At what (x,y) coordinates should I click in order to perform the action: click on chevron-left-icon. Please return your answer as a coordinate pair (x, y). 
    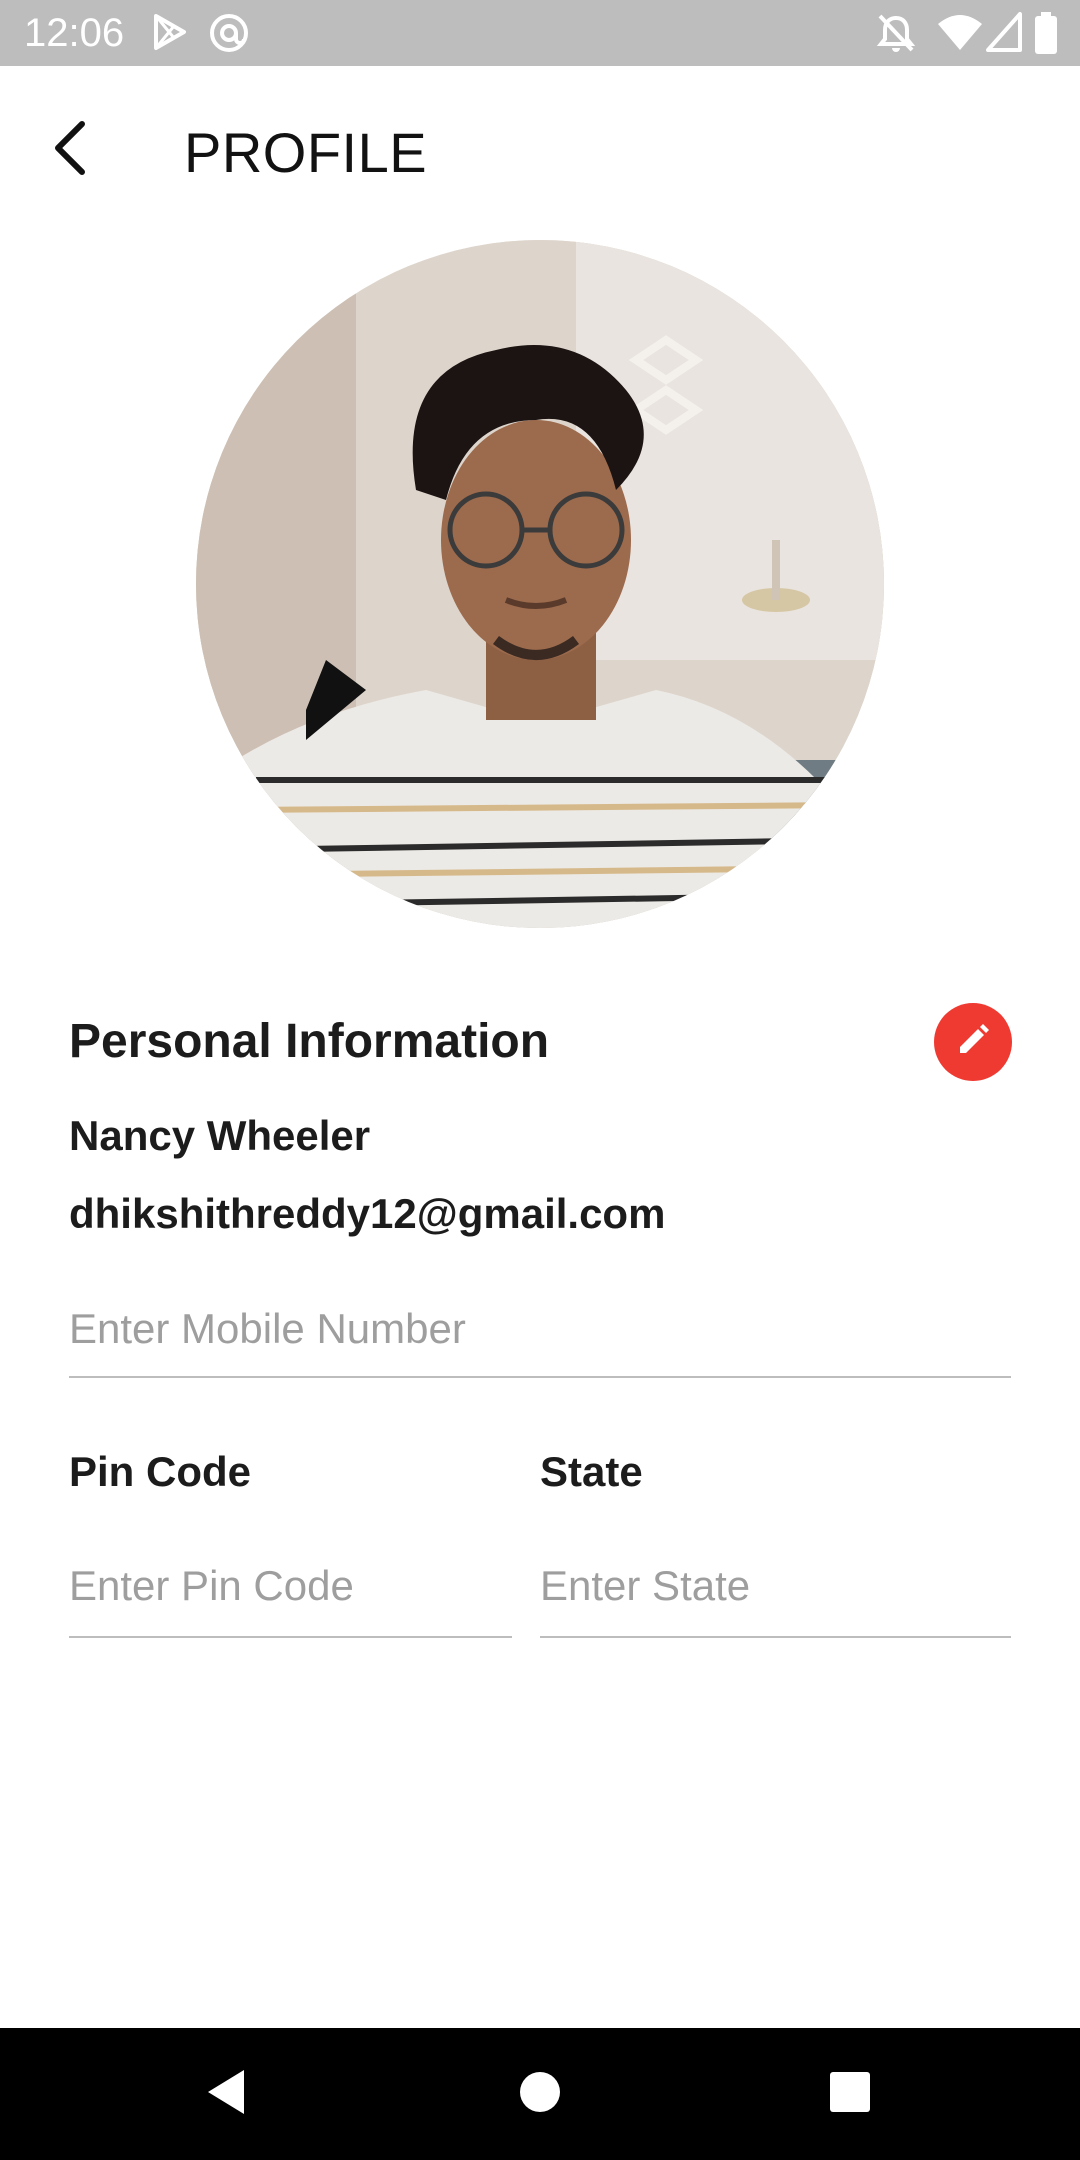
    Looking at the image, I should click on (70, 150).